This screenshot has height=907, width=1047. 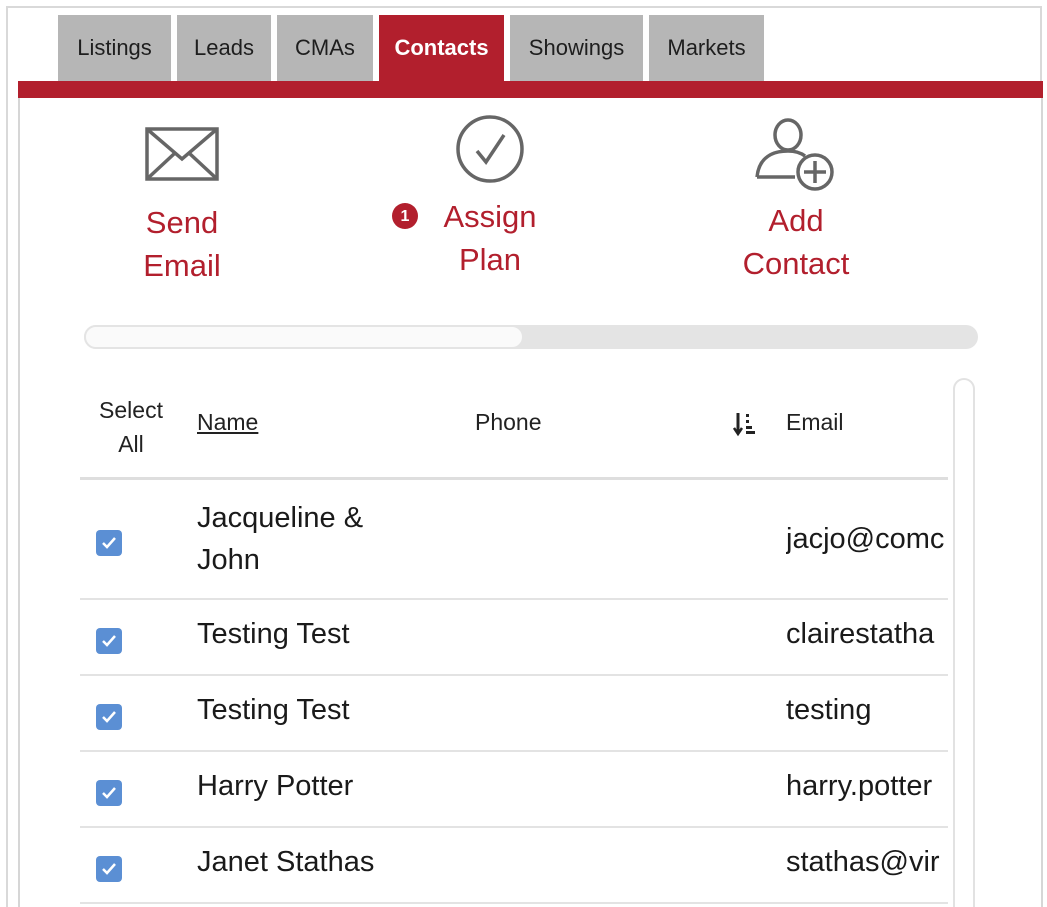 What do you see at coordinates (131, 427) in the screenshot?
I see `select-all-header: Select All` at bounding box center [131, 427].